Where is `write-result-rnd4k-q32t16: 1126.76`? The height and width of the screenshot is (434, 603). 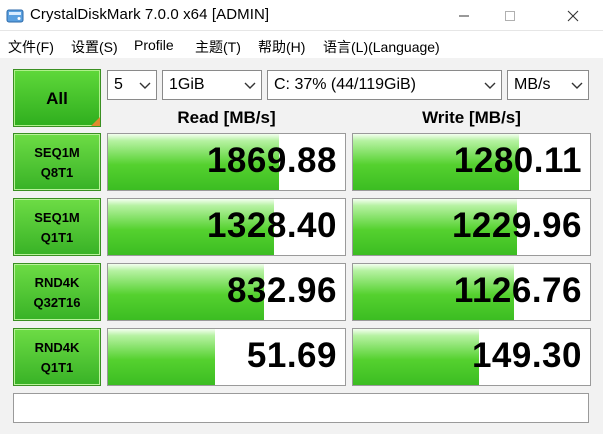
write-result-rnd4k-q32t16: 1126.76 is located at coordinates (471, 292).